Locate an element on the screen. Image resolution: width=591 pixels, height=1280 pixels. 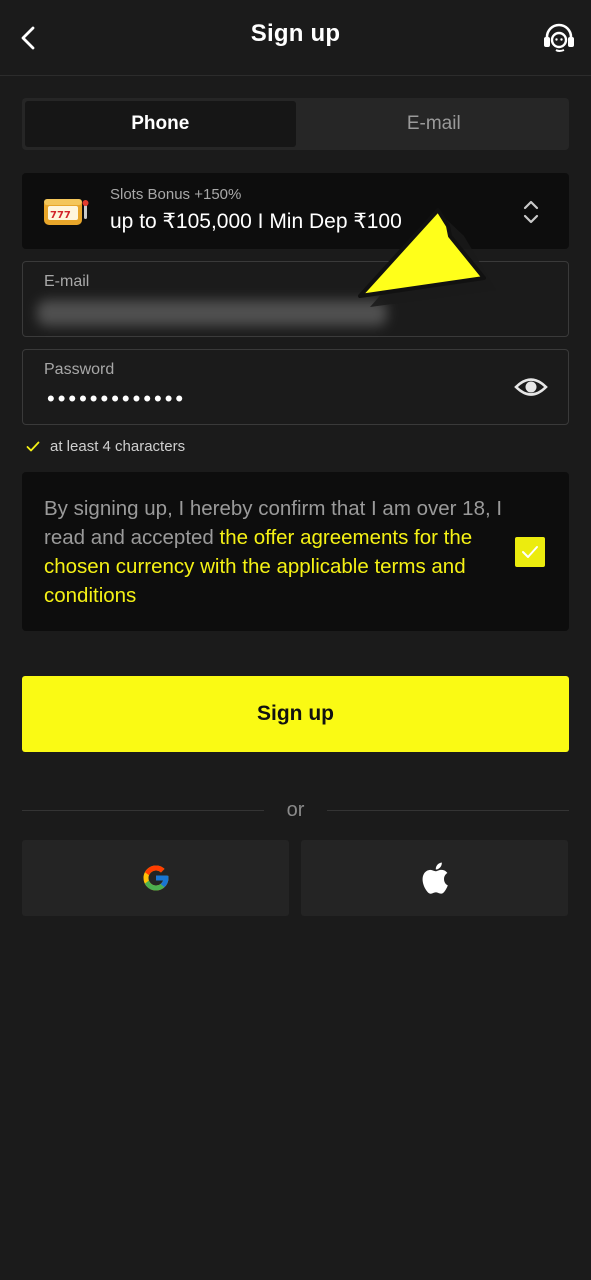
support-button is located at coordinates (559, 38).